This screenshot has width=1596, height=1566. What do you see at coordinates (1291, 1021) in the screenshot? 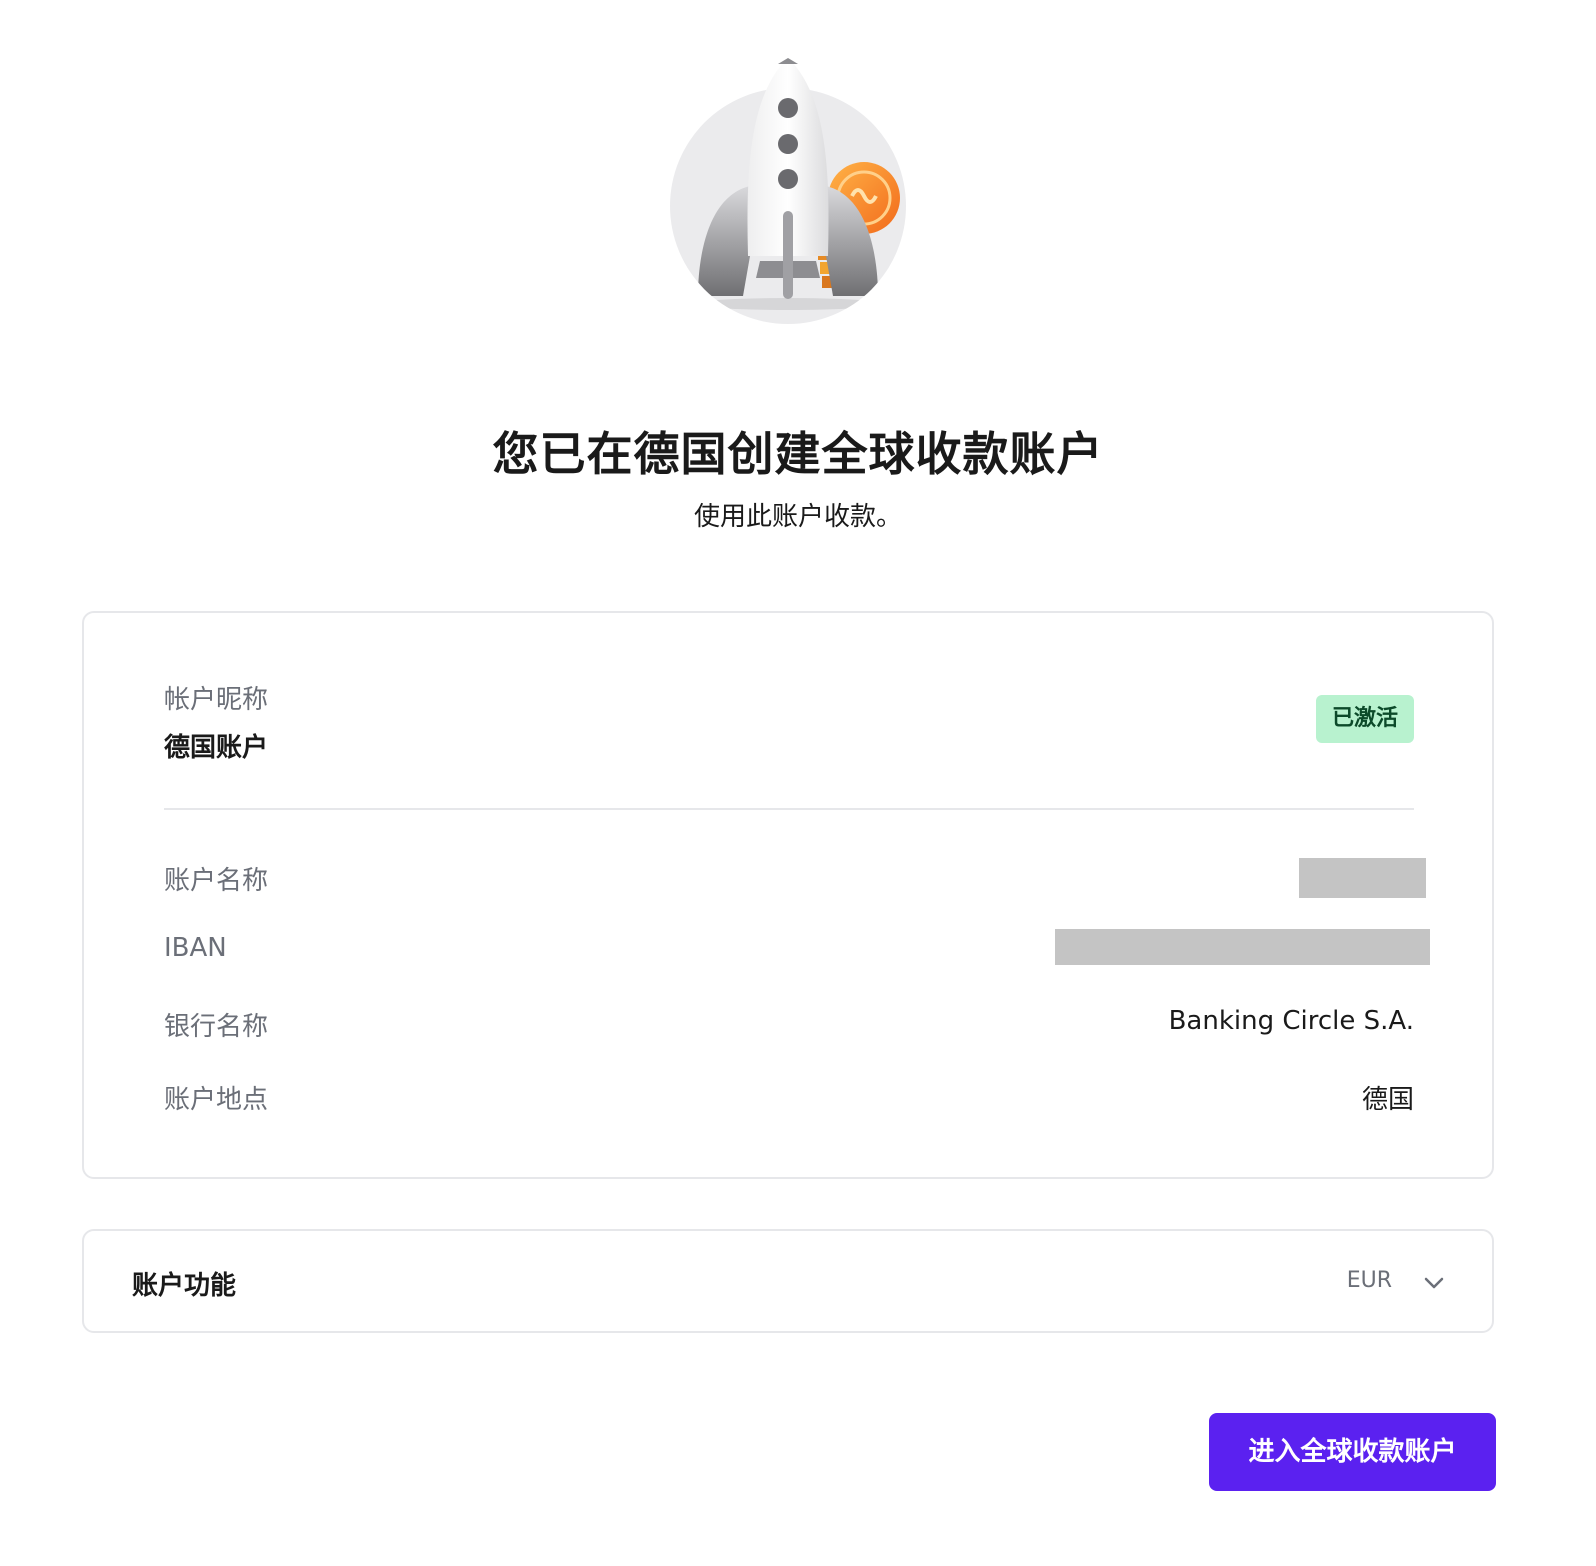
I see `bank-name-value: Banking Circle S.A.` at bounding box center [1291, 1021].